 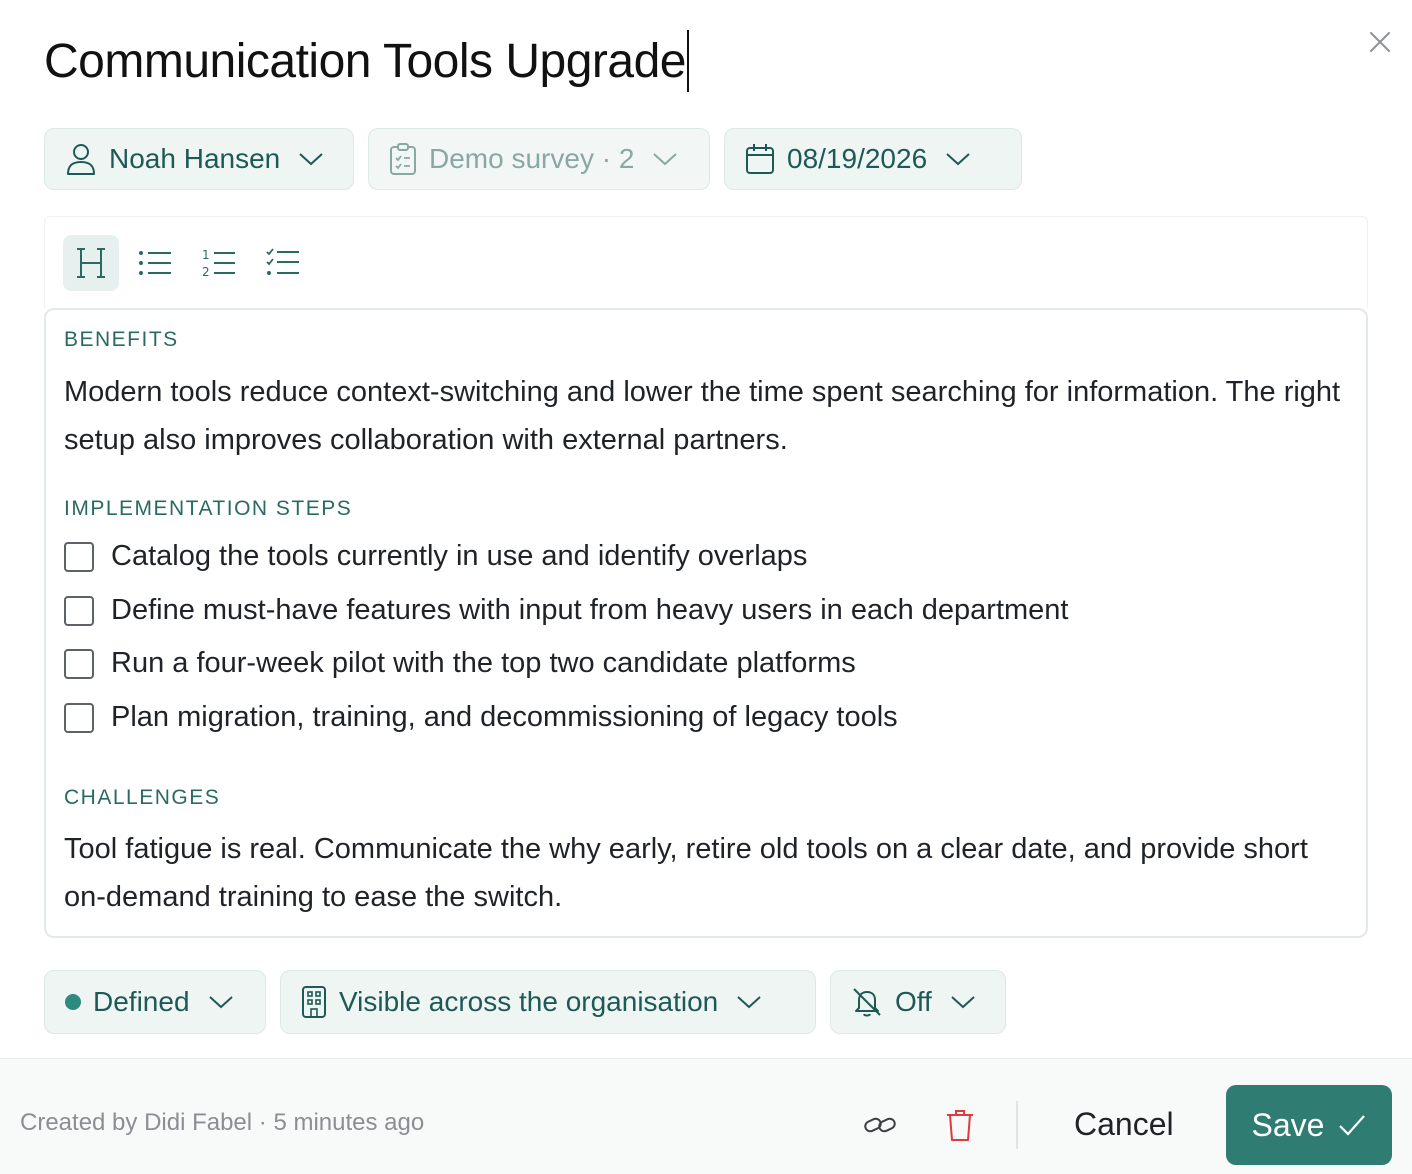 I want to click on numbered-list-button: 1 2, so click(x=219, y=263).